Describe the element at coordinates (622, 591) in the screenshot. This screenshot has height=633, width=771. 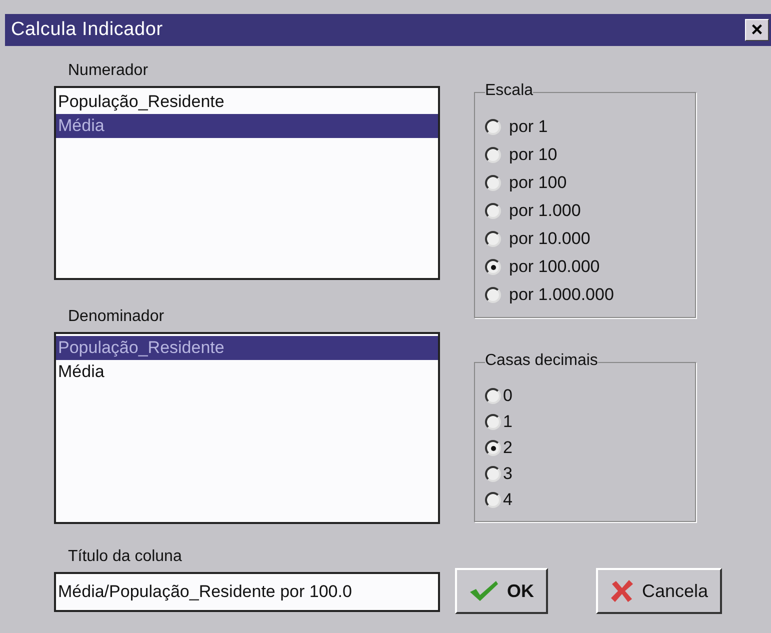
I see `cross-icon` at that location.